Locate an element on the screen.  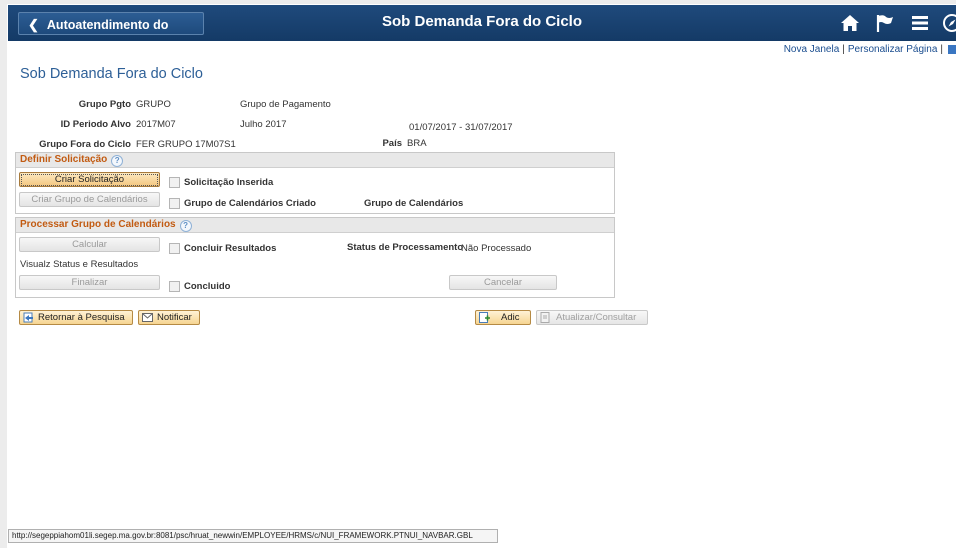
pais-label: País is located at coordinates (392, 143).